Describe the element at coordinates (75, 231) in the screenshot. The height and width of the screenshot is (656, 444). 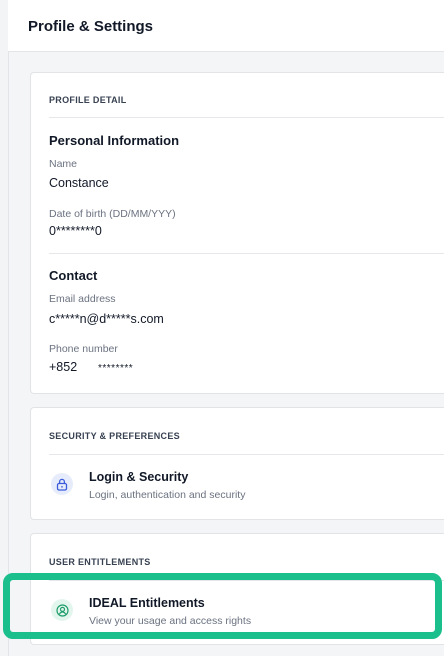
I see `dob-value: 0********0` at that location.